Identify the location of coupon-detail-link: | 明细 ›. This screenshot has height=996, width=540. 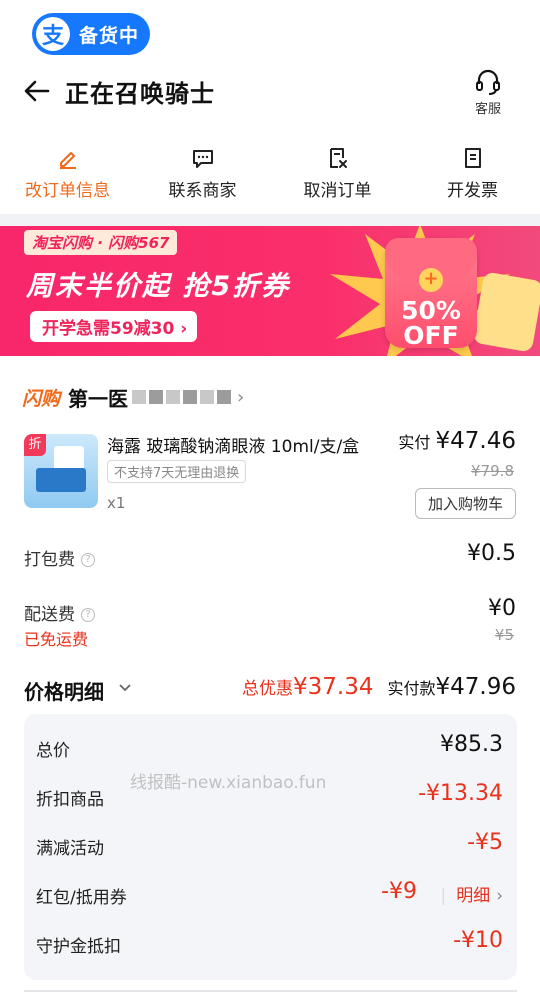
(466, 893).